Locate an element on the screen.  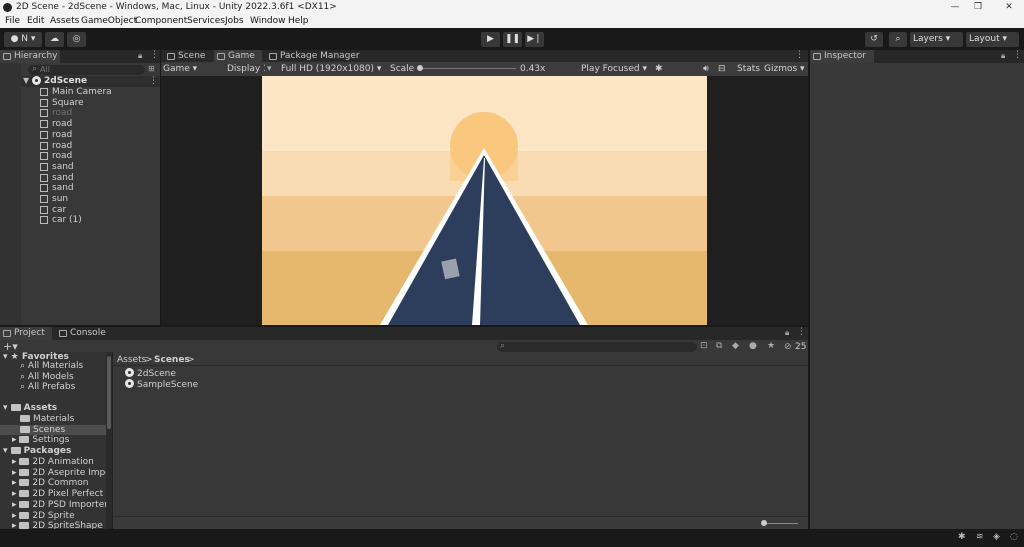
scene-file-item: 2dScene is located at coordinates (150, 373).